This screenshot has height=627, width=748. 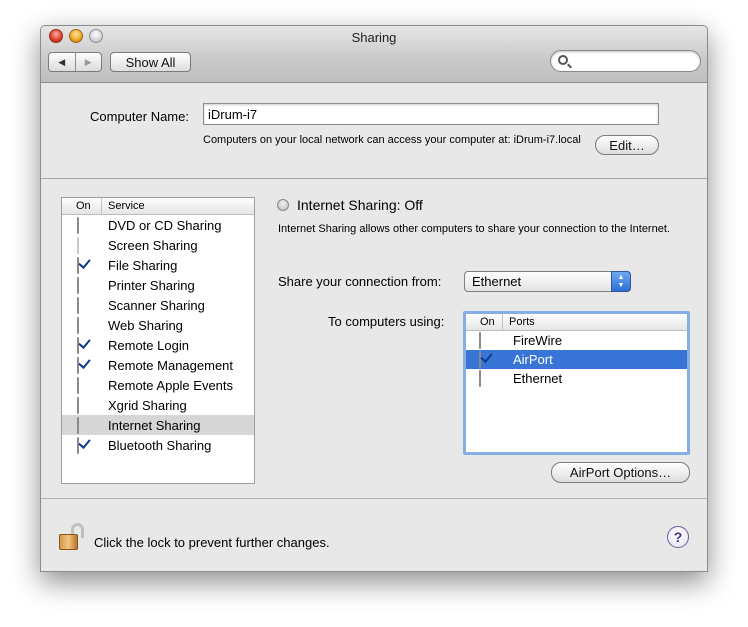 I want to click on to-computers-label: To computers using:, so click(x=386, y=321).